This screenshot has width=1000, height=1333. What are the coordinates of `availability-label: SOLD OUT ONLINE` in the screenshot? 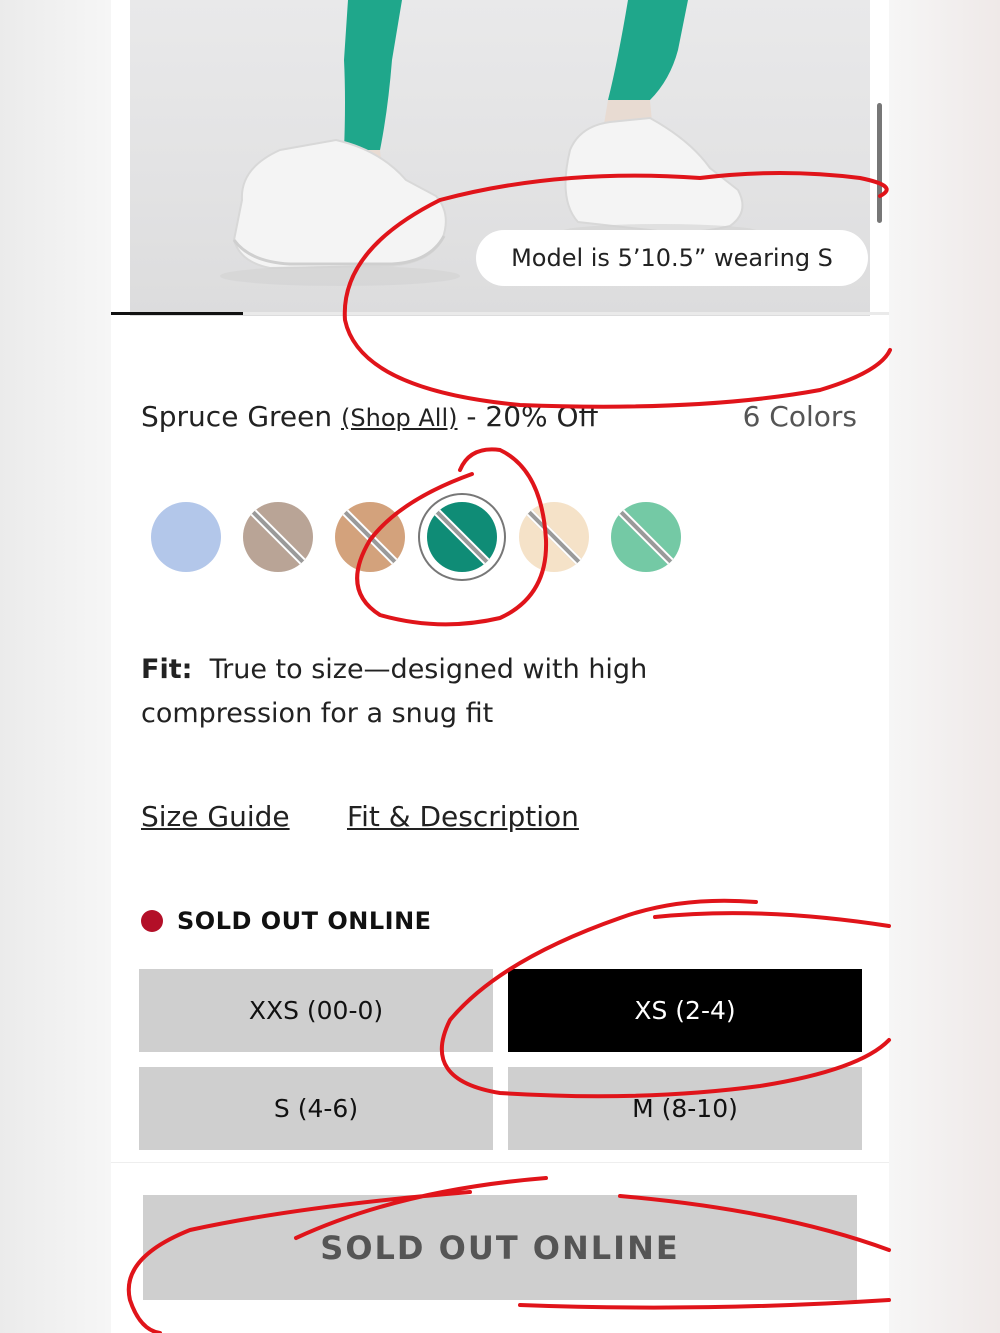 It's located at (304, 921).